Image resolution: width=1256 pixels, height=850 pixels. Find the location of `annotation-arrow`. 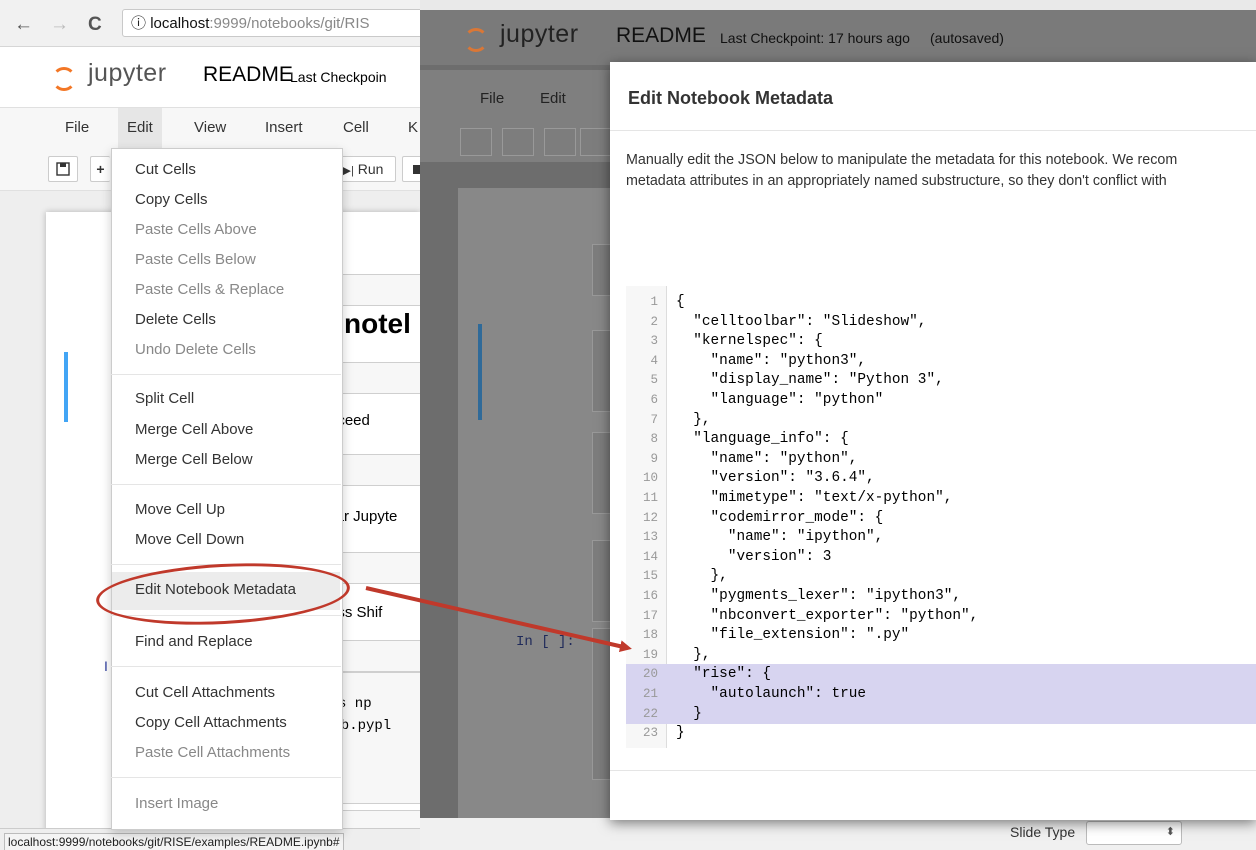

annotation-arrow is located at coordinates (498, 619).